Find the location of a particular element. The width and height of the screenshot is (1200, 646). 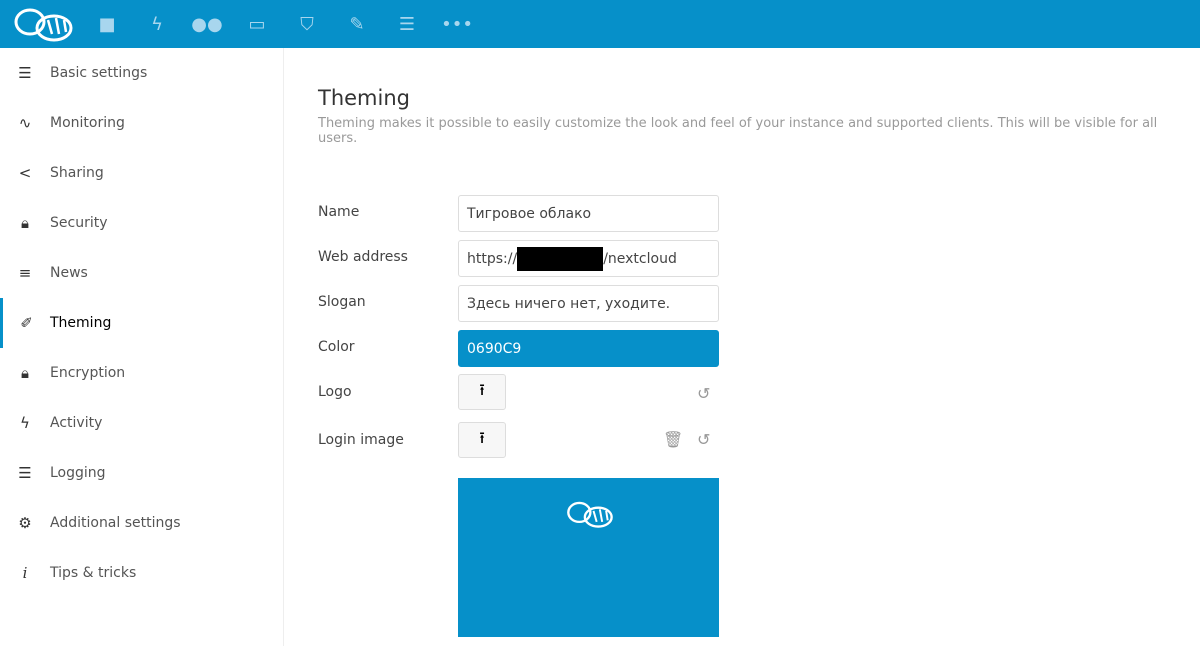

sidebar-item-activity: ϟ Activity is located at coordinates (141, 423).